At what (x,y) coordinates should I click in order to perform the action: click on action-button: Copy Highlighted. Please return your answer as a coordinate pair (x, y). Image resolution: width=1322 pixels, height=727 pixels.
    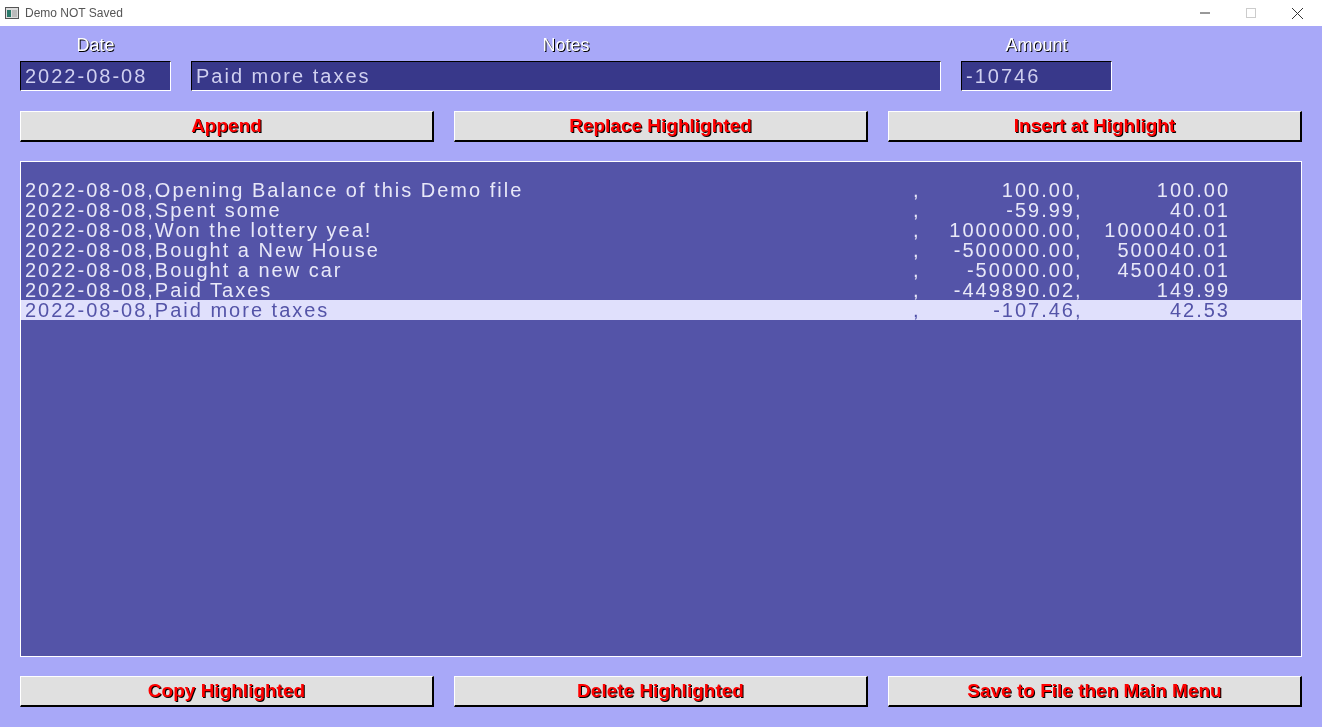
    Looking at the image, I should click on (227, 691).